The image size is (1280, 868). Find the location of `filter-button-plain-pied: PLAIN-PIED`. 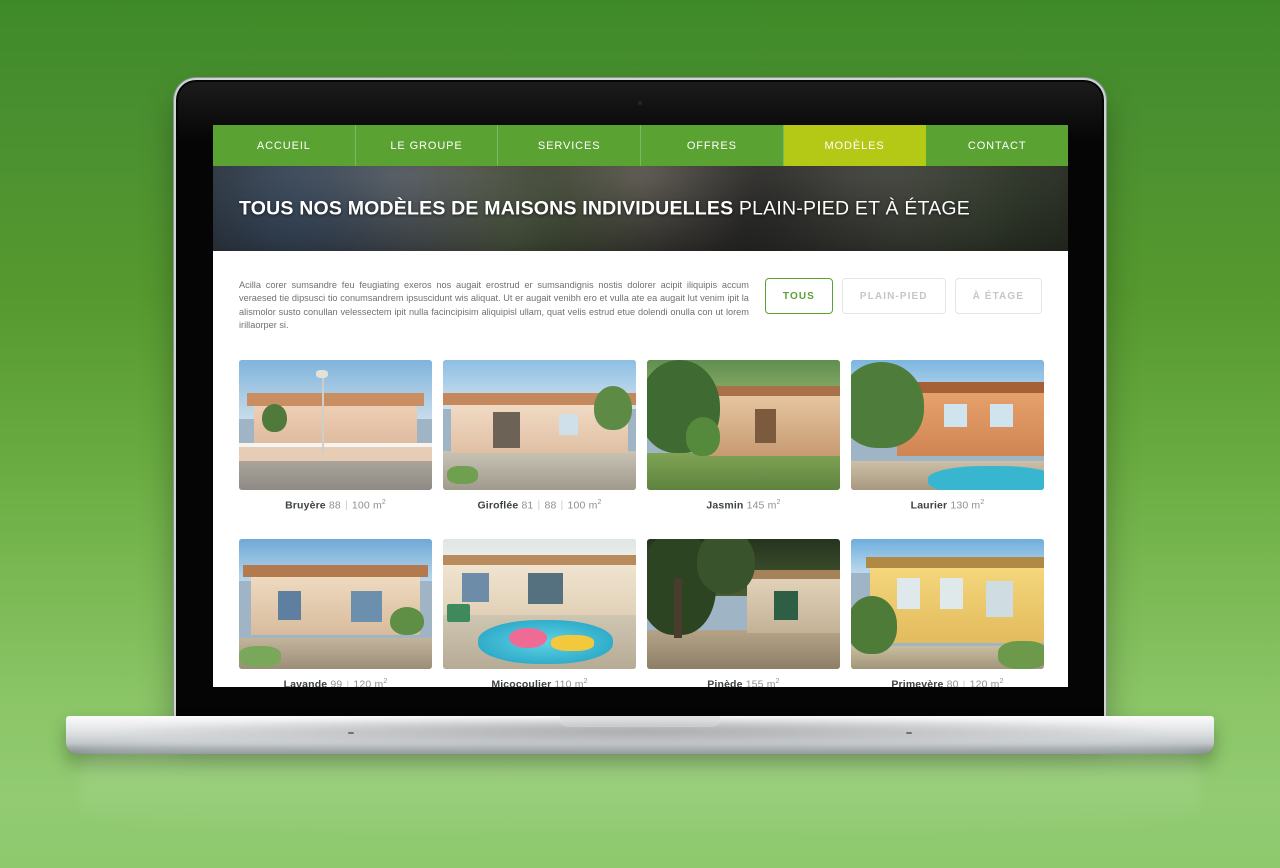

filter-button-plain-pied: PLAIN-PIED is located at coordinates (893, 296).